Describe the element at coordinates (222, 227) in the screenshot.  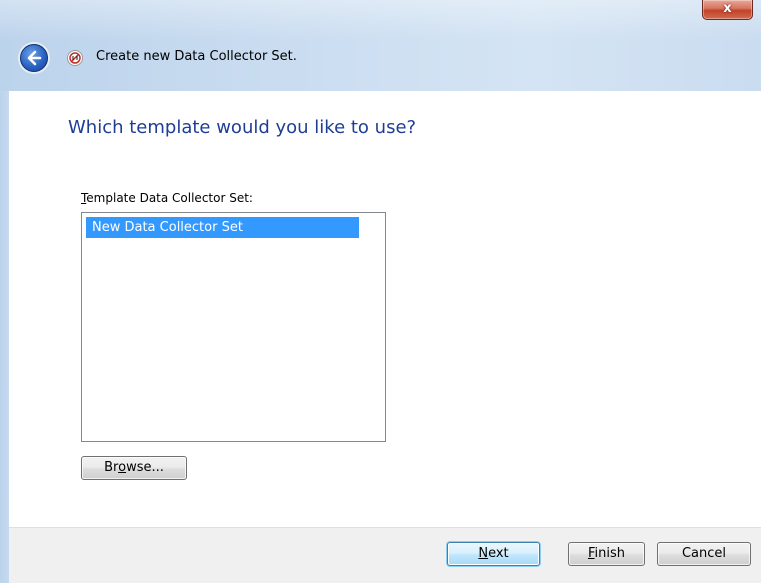
I see `list-item-new-data-collector-set: New Data Collector Set` at that location.